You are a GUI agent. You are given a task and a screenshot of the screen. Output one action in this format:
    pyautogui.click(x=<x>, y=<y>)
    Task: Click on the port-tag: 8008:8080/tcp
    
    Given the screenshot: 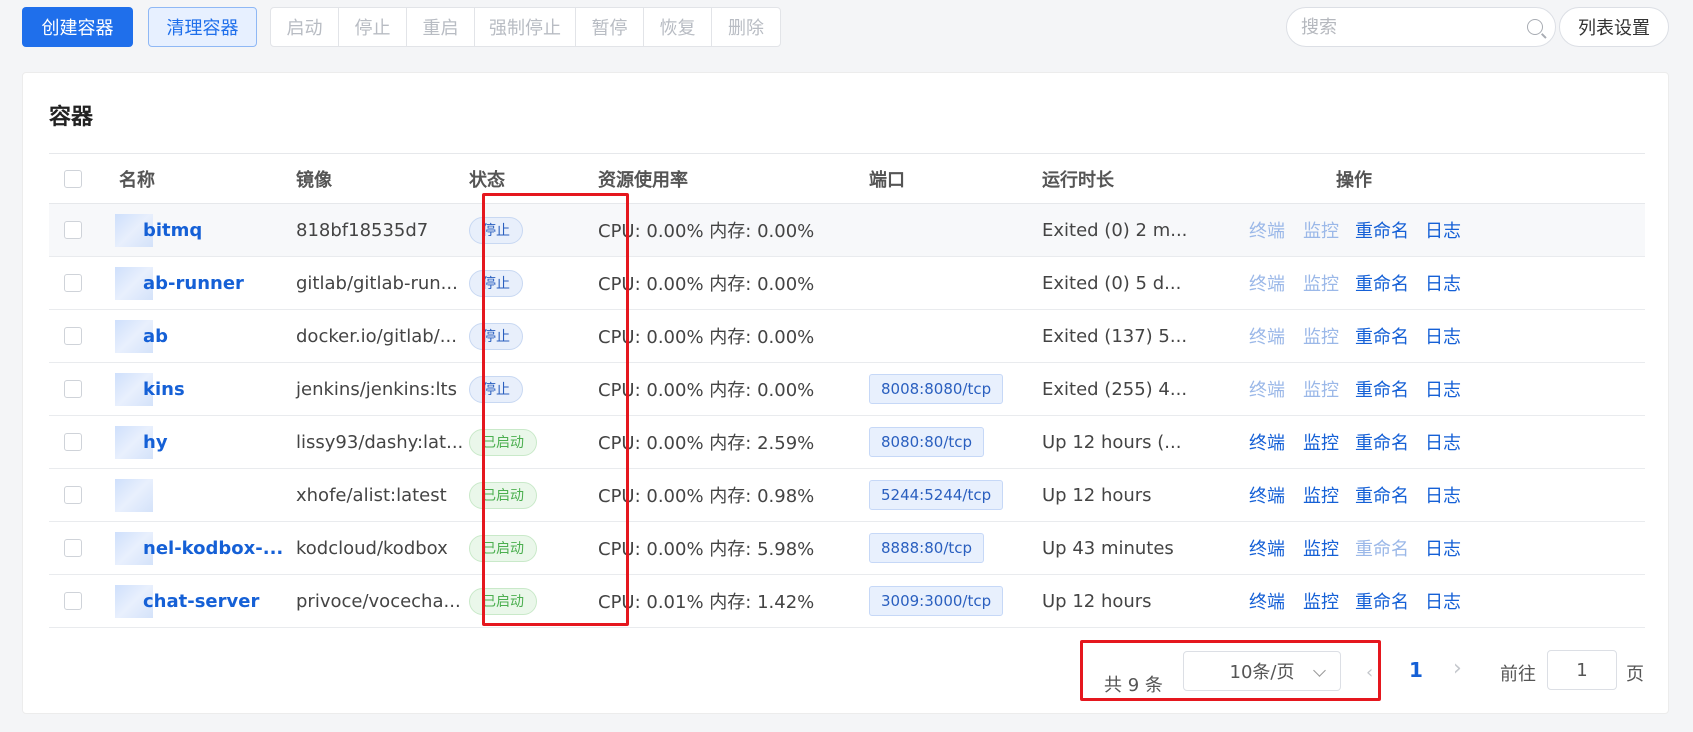 What is the action you would take?
    pyautogui.click(x=936, y=389)
    